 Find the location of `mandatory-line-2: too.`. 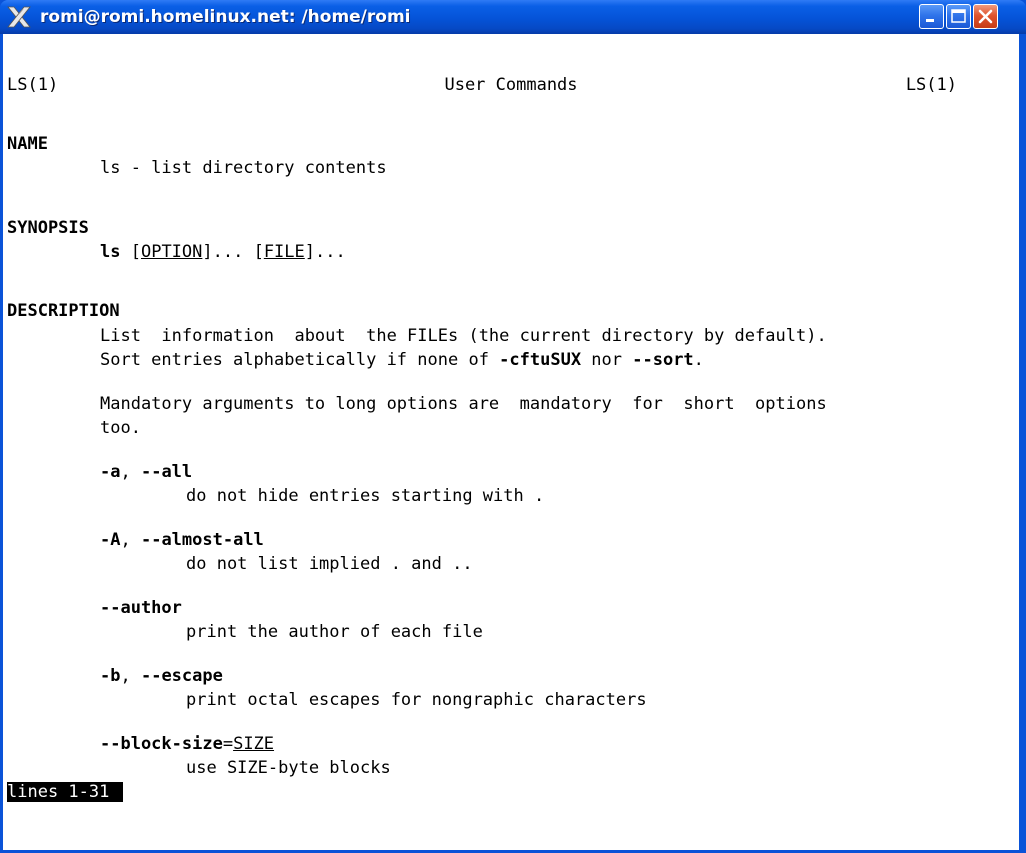

mandatory-line-2: too. is located at coordinates (120, 428).